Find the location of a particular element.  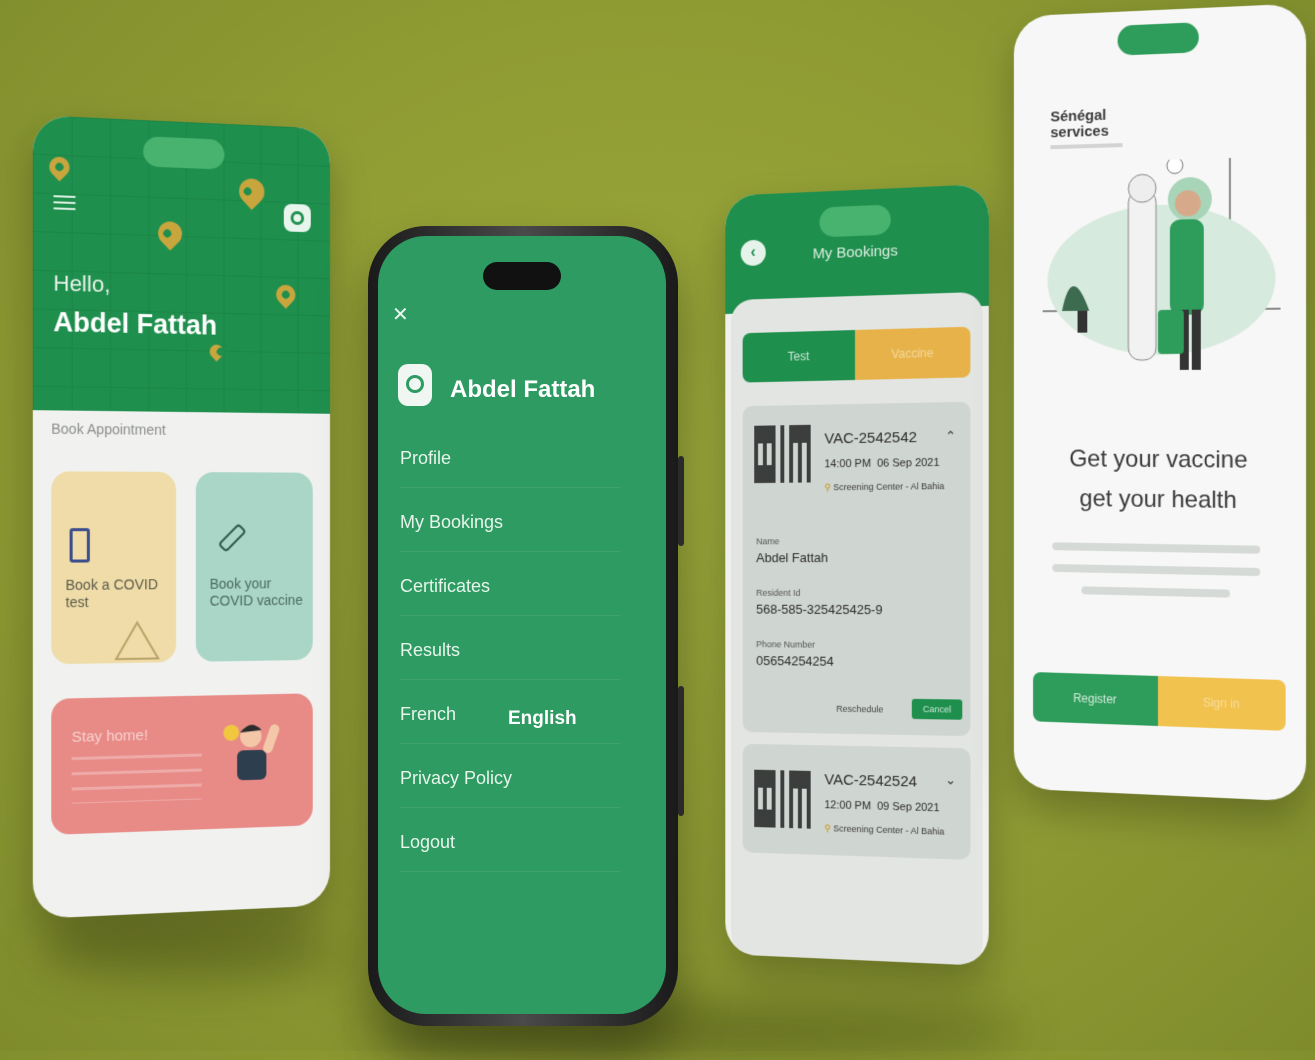

chevron-up-icon: ⌃ is located at coordinates (950, 436).